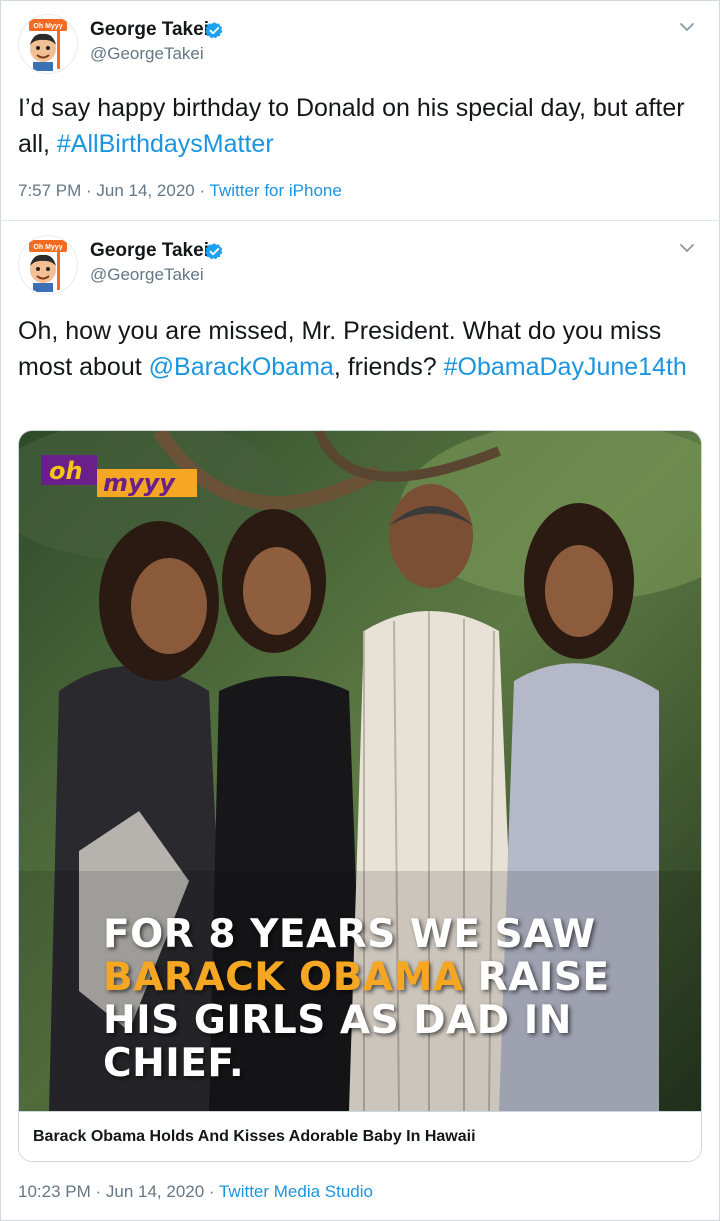 The image size is (720, 1221). I want to click on timestamp: 10:23 PM · Jun 14, 2020 ·, so click(118, 1191).